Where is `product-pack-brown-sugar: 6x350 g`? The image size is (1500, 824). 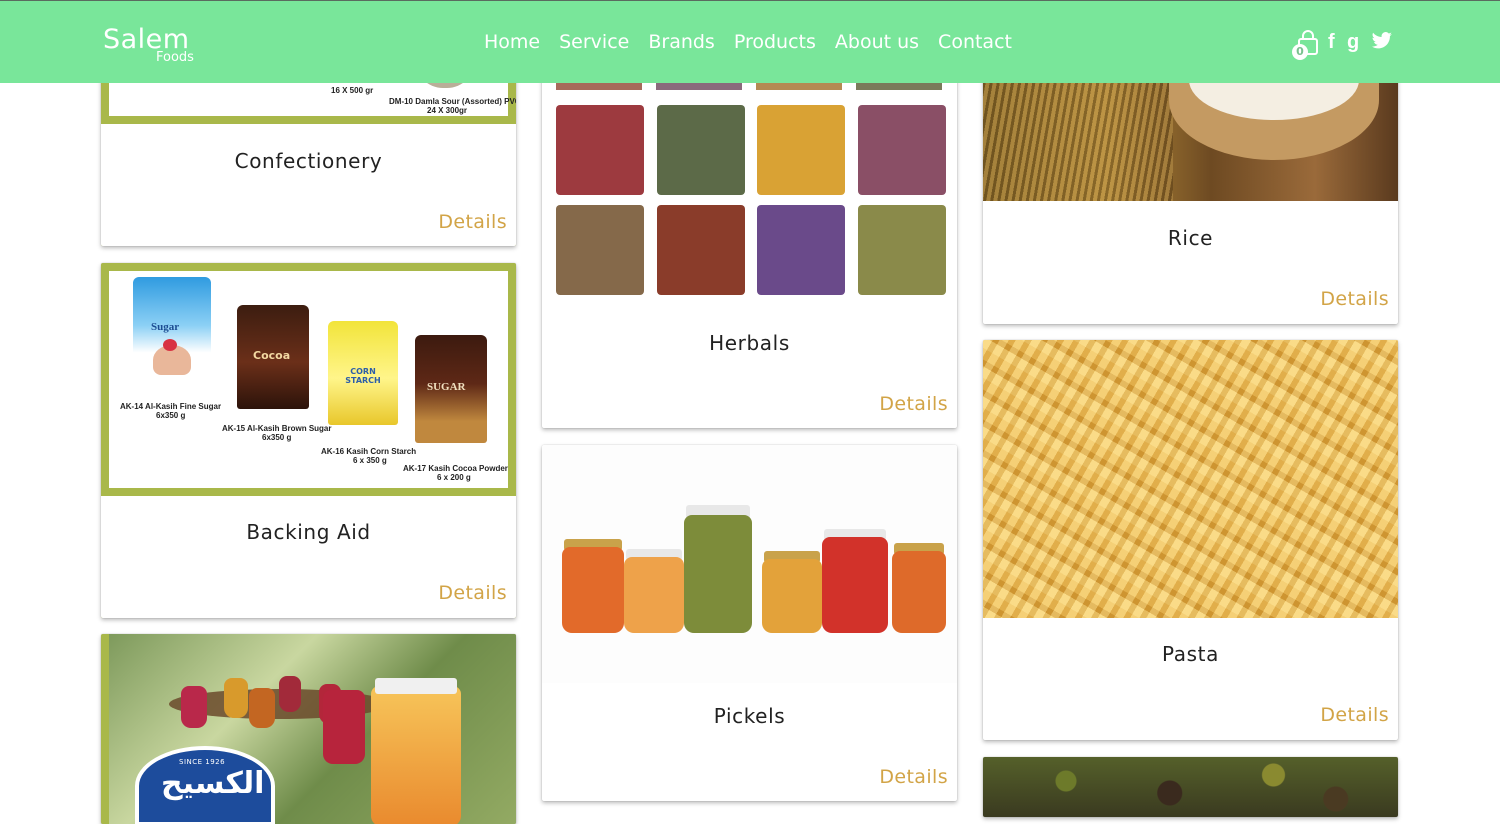
product-pack-brown-sugar: 6x350 g is located at coordinates (277, 437).